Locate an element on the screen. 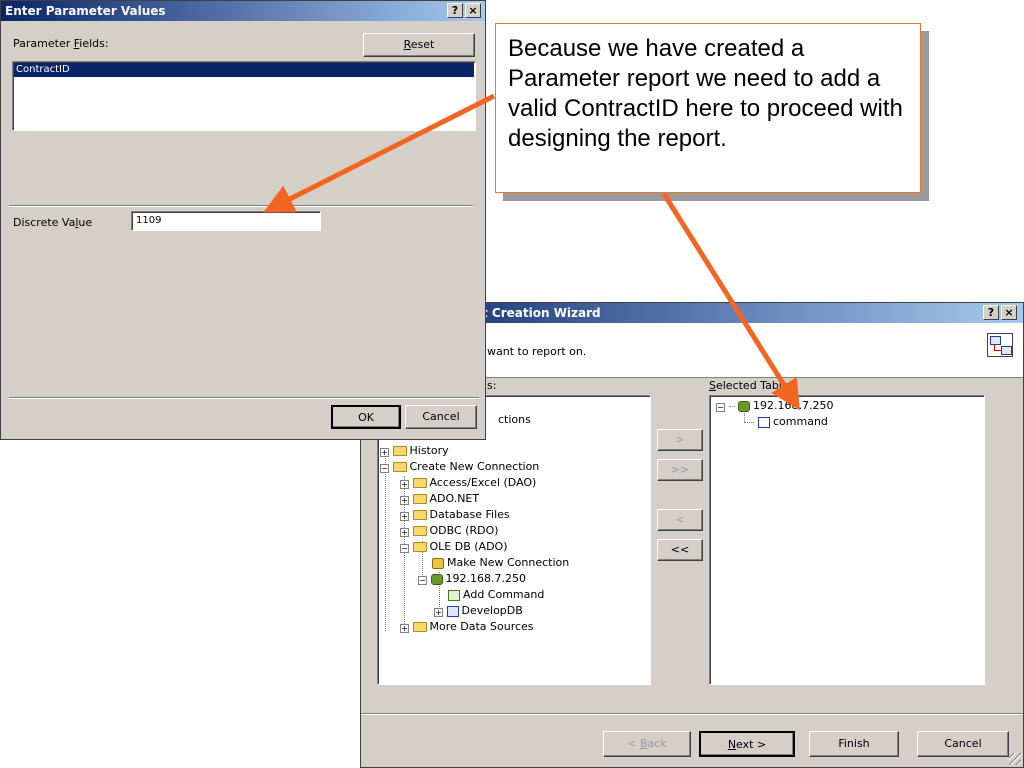 The height and width of the screenshot is (768, 1024). tree-item-create-new-connection: − Create New Connection is located at coordinates (459, 467).